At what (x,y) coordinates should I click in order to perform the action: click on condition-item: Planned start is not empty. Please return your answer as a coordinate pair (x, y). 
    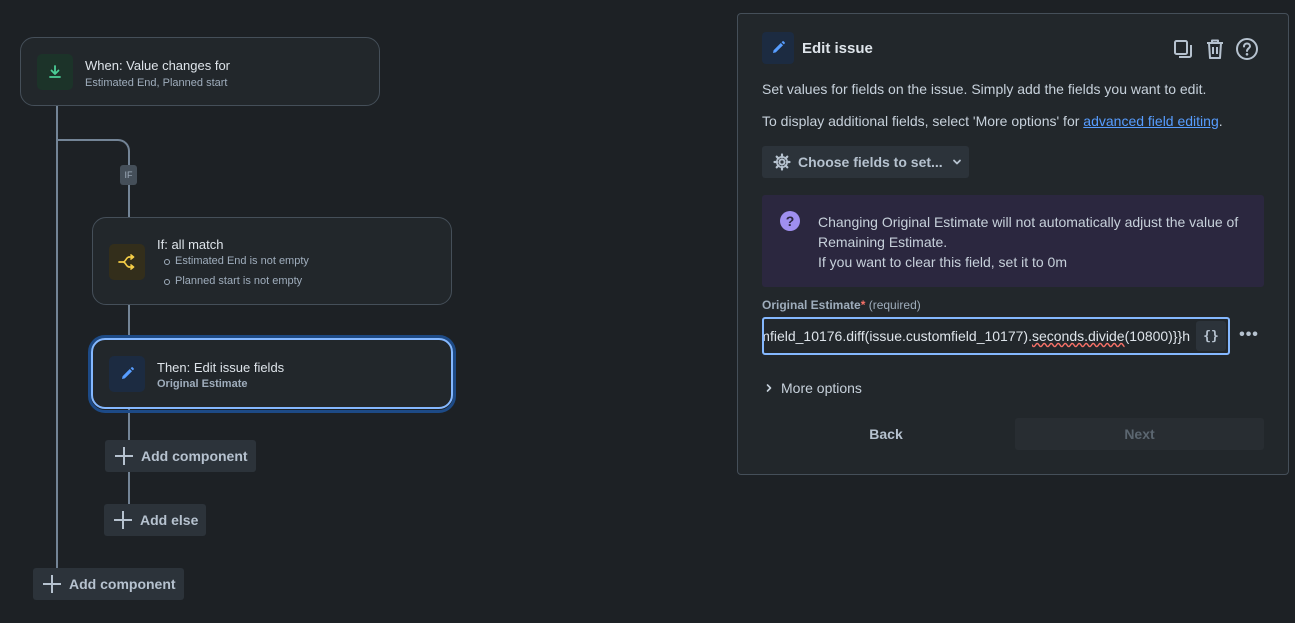
    Looking at the image, I should click on (233, 281).